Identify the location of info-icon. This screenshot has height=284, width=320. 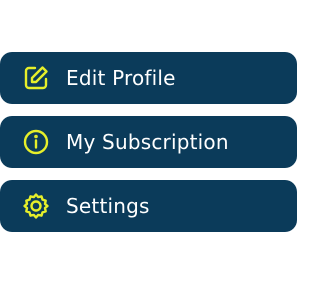
(36, 142).